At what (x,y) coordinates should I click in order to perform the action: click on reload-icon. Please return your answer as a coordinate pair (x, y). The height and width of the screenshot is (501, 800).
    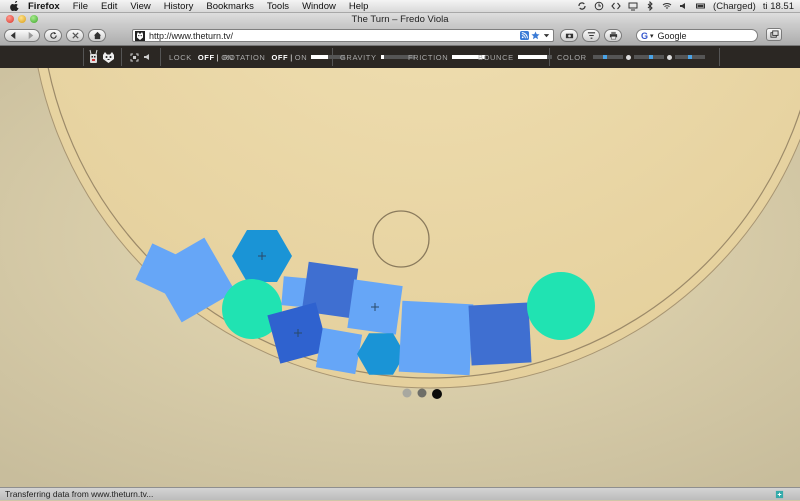
    Looking at the image, I should click on (53, 35).